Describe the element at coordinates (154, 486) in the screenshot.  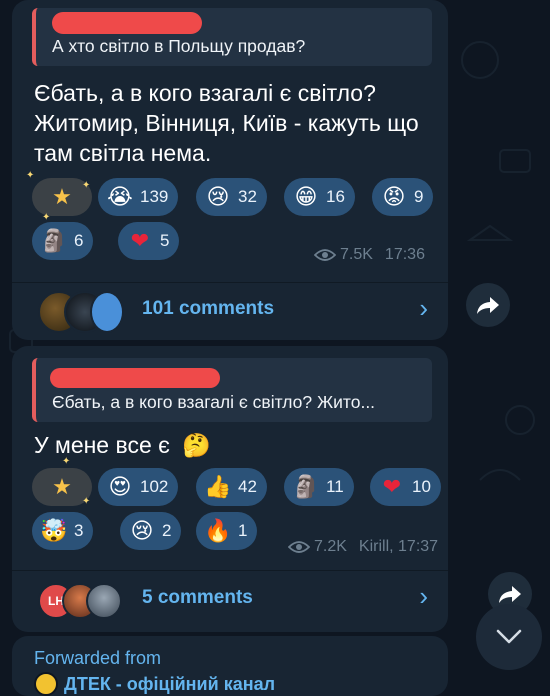
I see `reaction-count: 102` at that location.